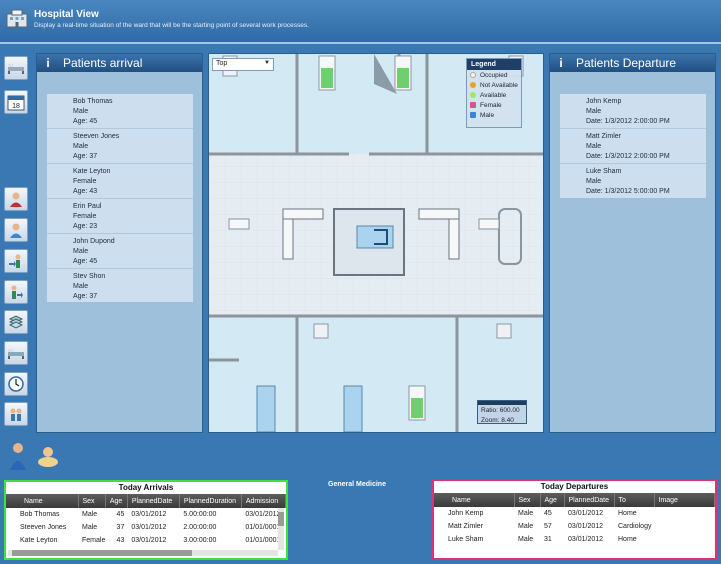  Describe the element at coordinates (40, 514) in the screenshot. I see `cell-name: Bob Thomas` at that location.